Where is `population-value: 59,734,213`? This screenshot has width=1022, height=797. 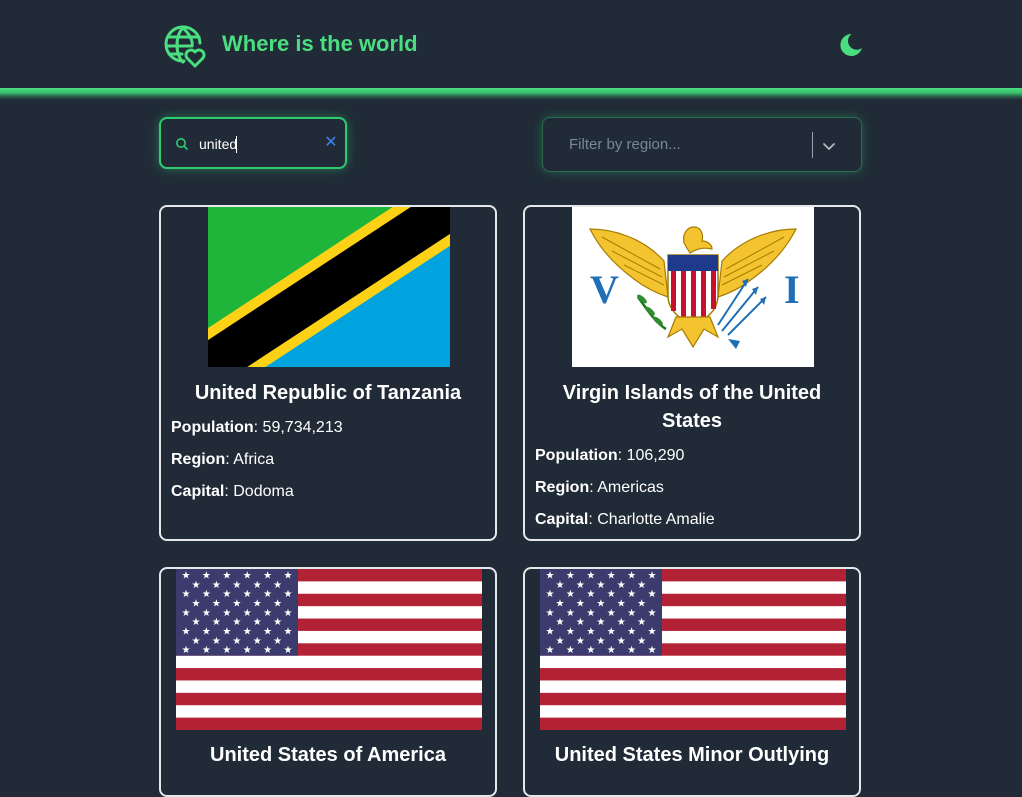 population-value: 59,734,213 is located at coordinates (302, 427).